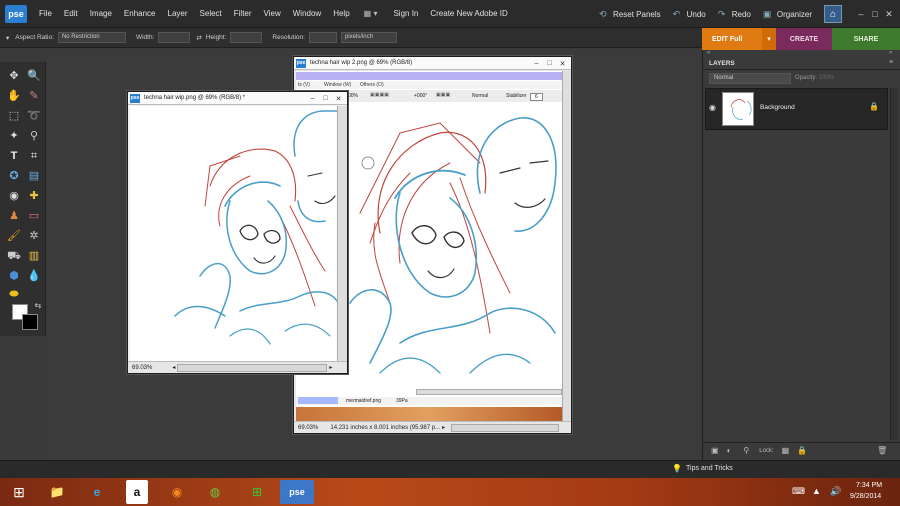 The height and width of the screenshot is (506, 900). I want to click on mode-tab-share: SHARE, so click(866, 39).